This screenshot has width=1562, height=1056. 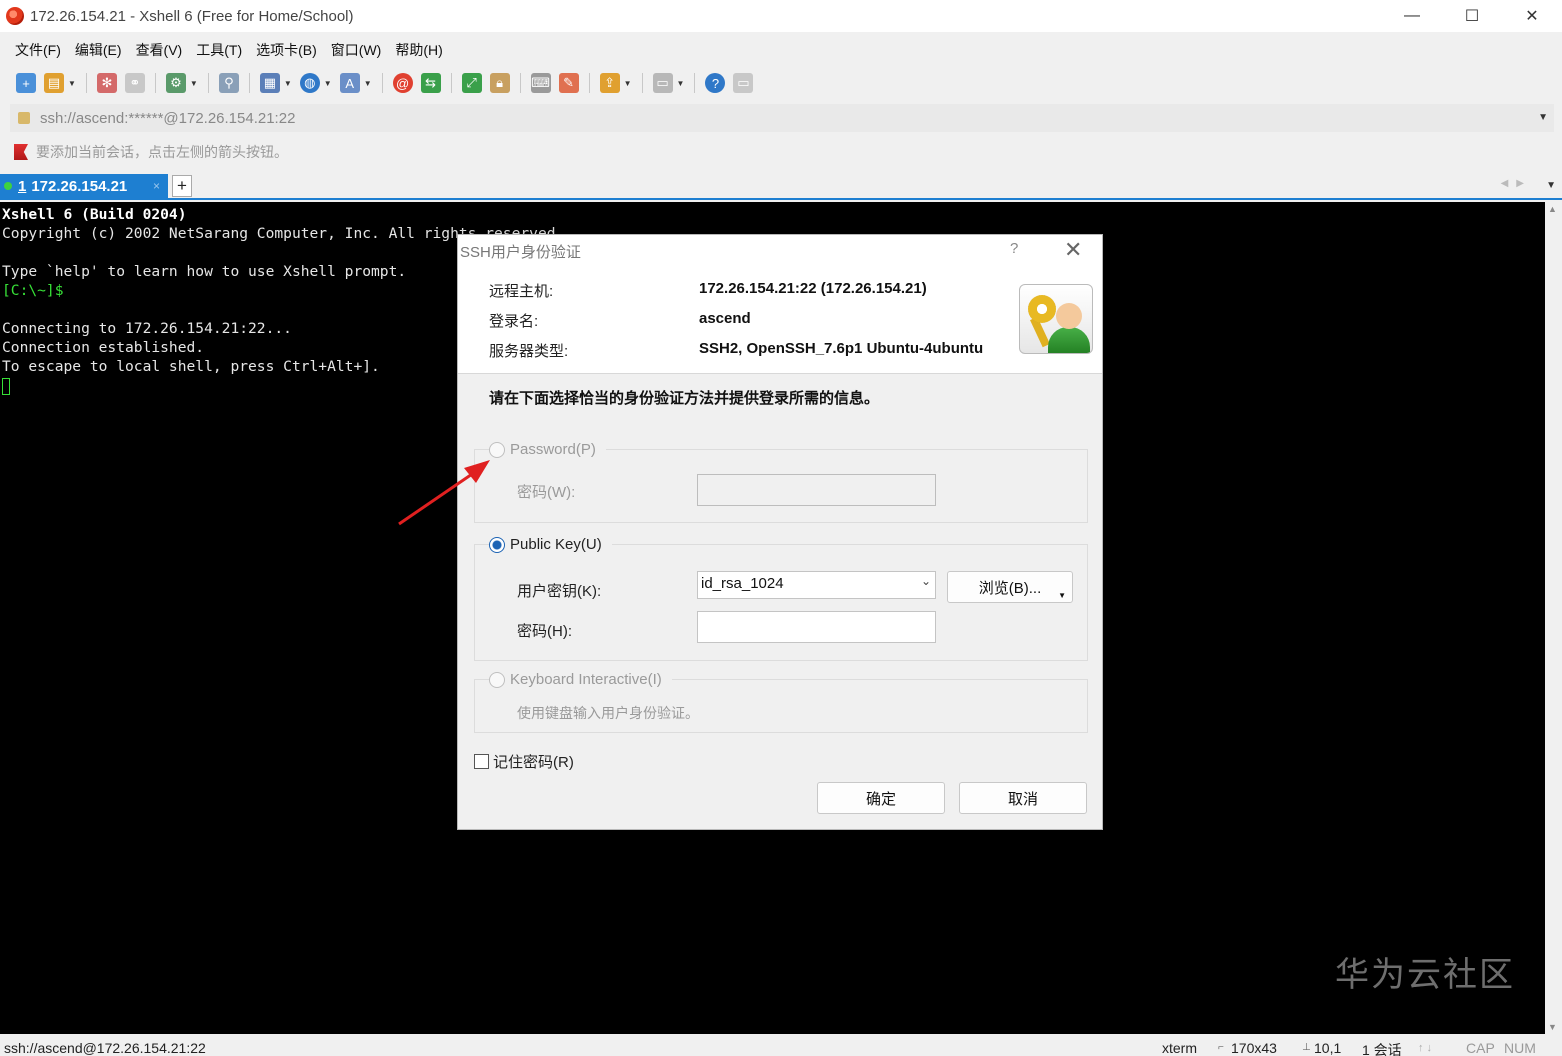 What do you see at coordinates (556, 544) in the screenshot?
I see `public-key-option-label: Public Key(U)` at bounding box center [556, 544].